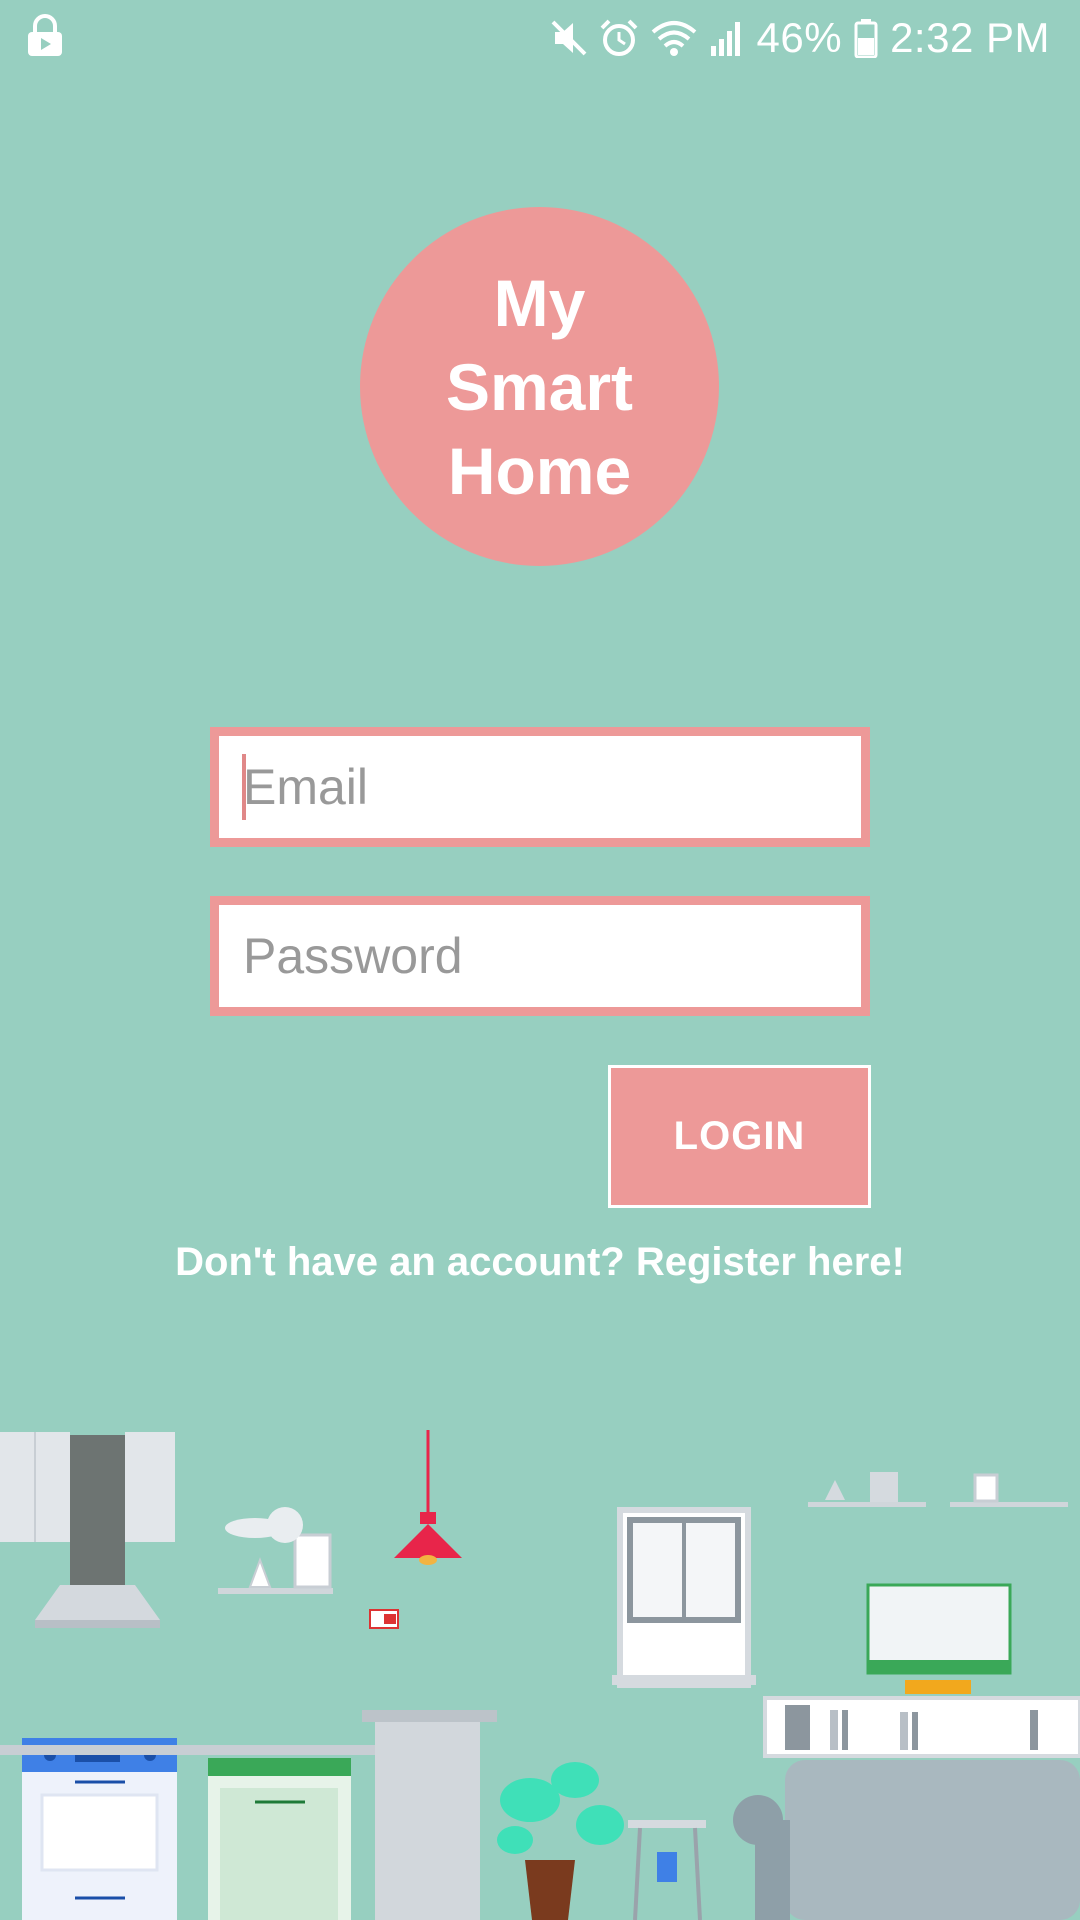 The width and height of the screenshot is (1080, 1920). I want to click on window-illustration, so click(684, 1597).